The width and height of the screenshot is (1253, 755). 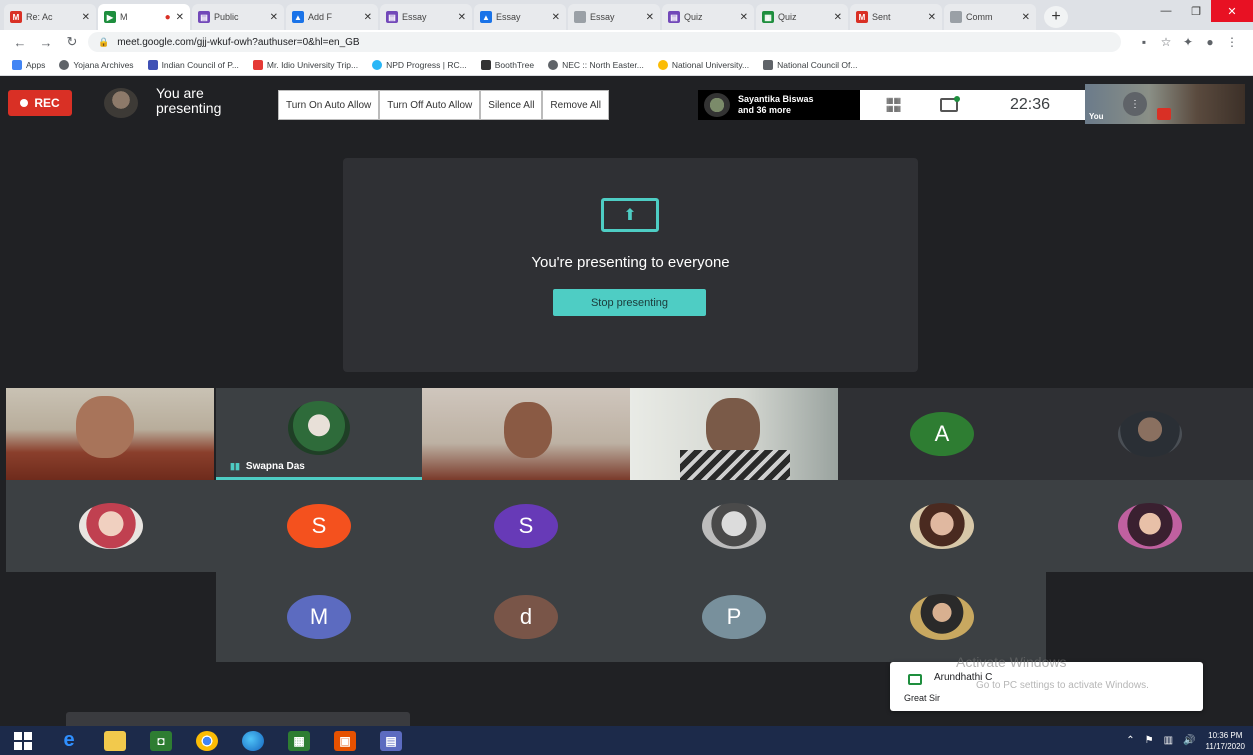 What do you see at coordinates (23, 740) in the screenshot?
I see `start-button` at bounding box center [23, 740].